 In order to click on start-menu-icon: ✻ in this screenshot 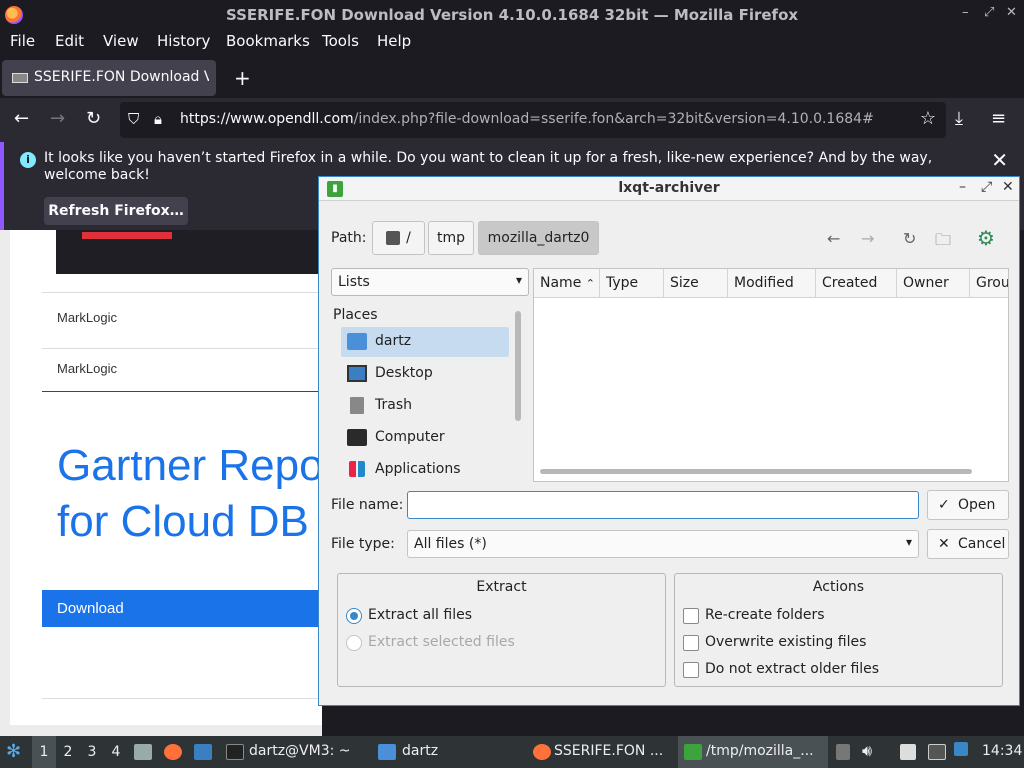, I will do `click(13, 751)`.